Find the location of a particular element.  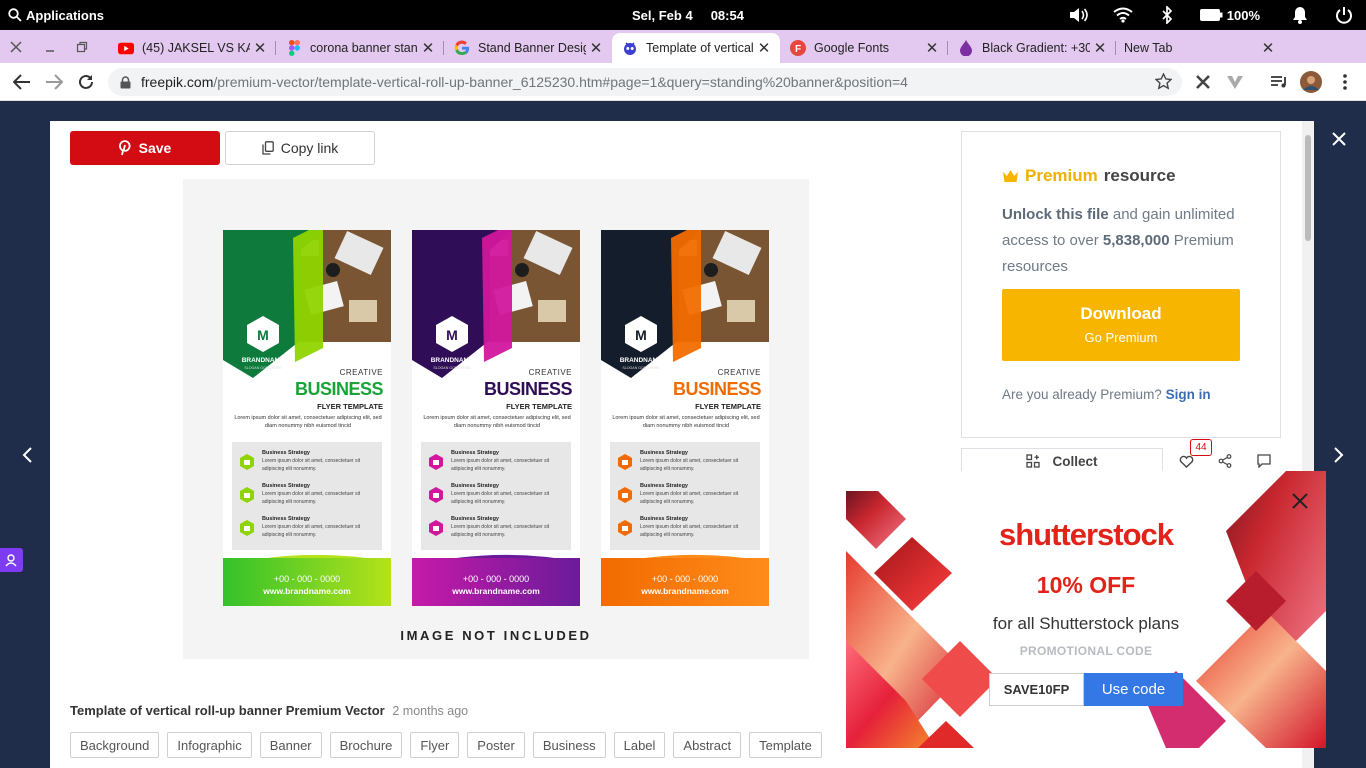

pinterest-icon is located at coordinates (124, 148).